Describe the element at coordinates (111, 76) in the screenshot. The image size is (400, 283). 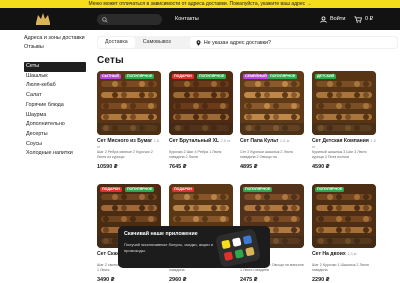
I see `product-badge: Сытный` at that location.